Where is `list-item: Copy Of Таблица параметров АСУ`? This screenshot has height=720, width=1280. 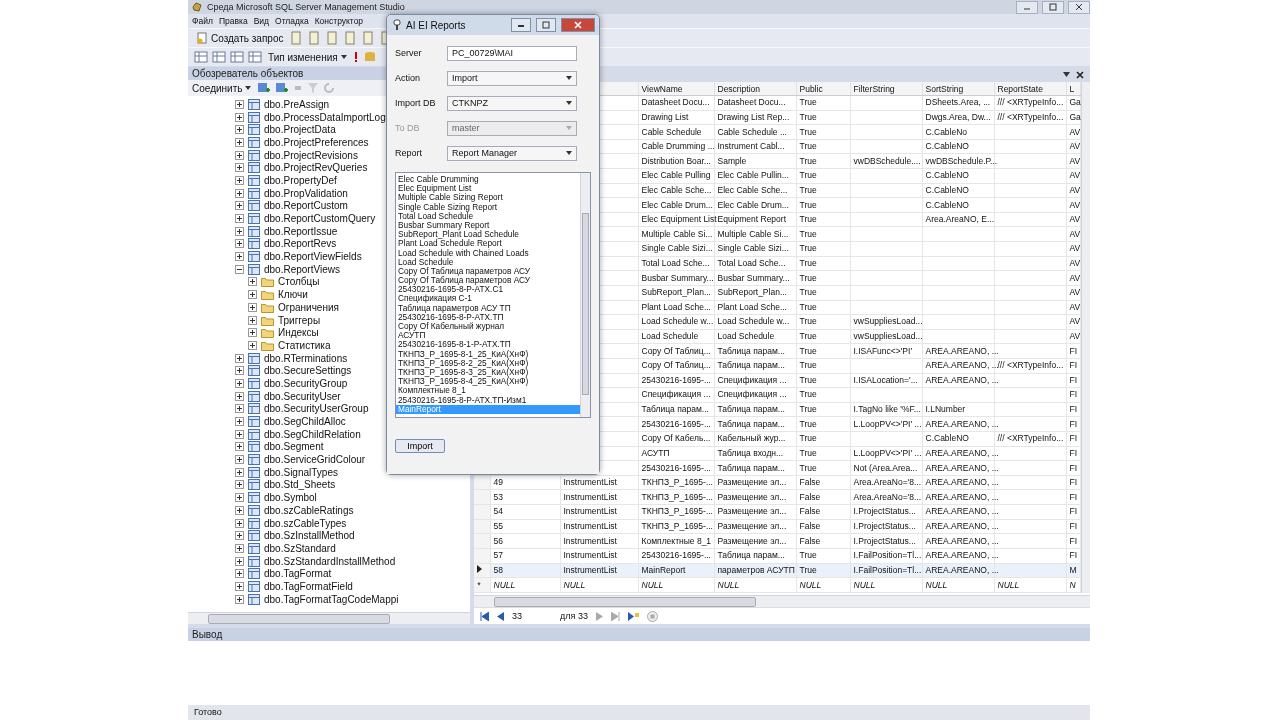
list-item: Copy Of Таблица параметров АСУ is located at coordinates (488, 281).